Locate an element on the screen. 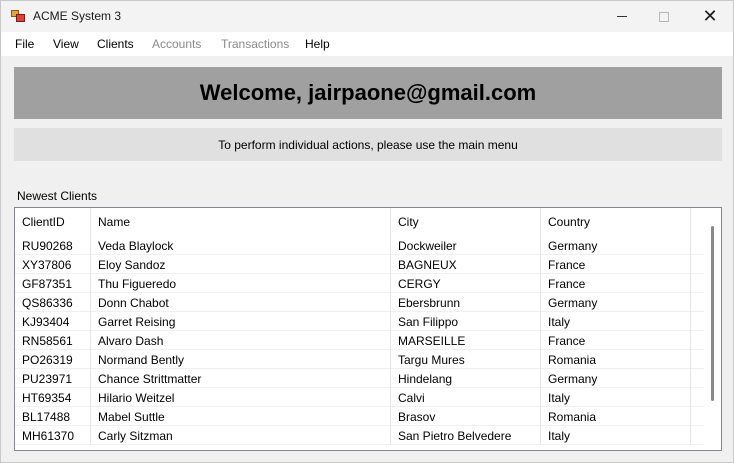 The width and height of the screenshot is (734, 463). cell-clientid: GF87351 is located at coordinates (53, 283).